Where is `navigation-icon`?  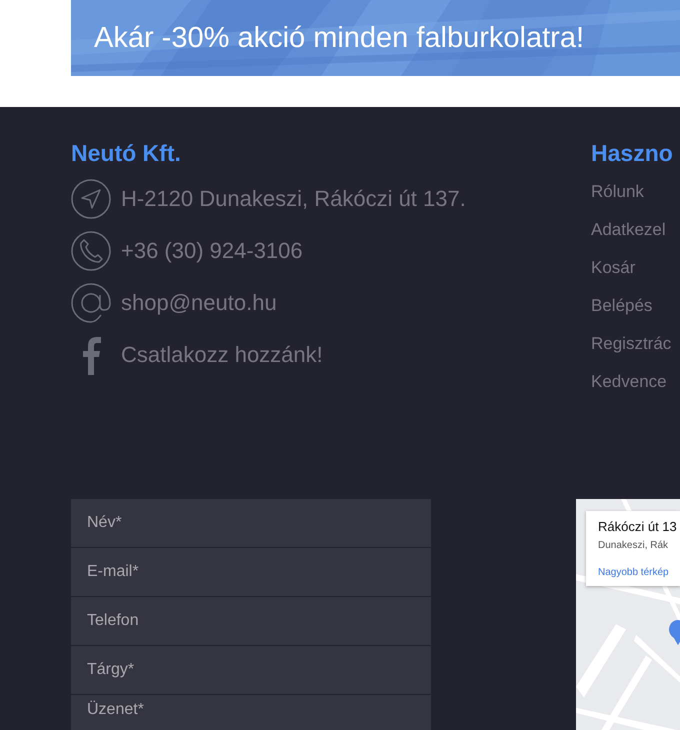
navigation-icon is located at coordinates (91, 199).